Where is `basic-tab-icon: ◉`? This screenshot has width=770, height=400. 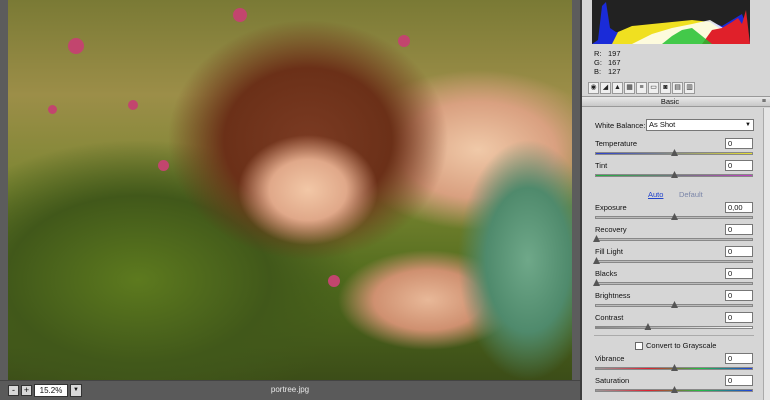
basic-tab-icon: ◉ is located at coordinates (593, 88).